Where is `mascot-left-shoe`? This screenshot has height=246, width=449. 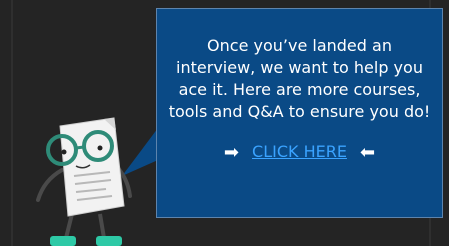
mascot-left-shoe is located at coordinates (63, 241).